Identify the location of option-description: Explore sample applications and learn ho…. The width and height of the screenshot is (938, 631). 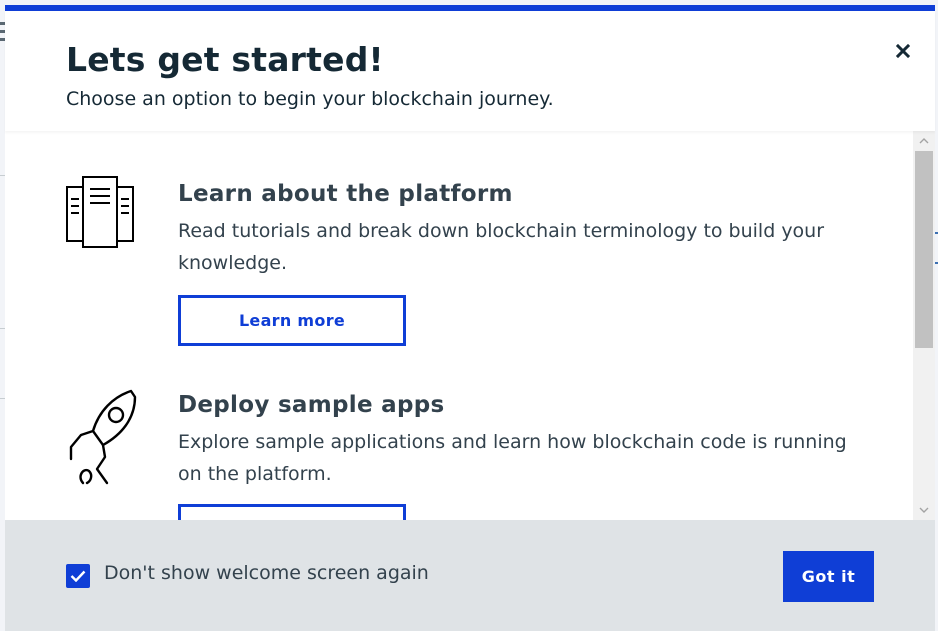
(512, 458).